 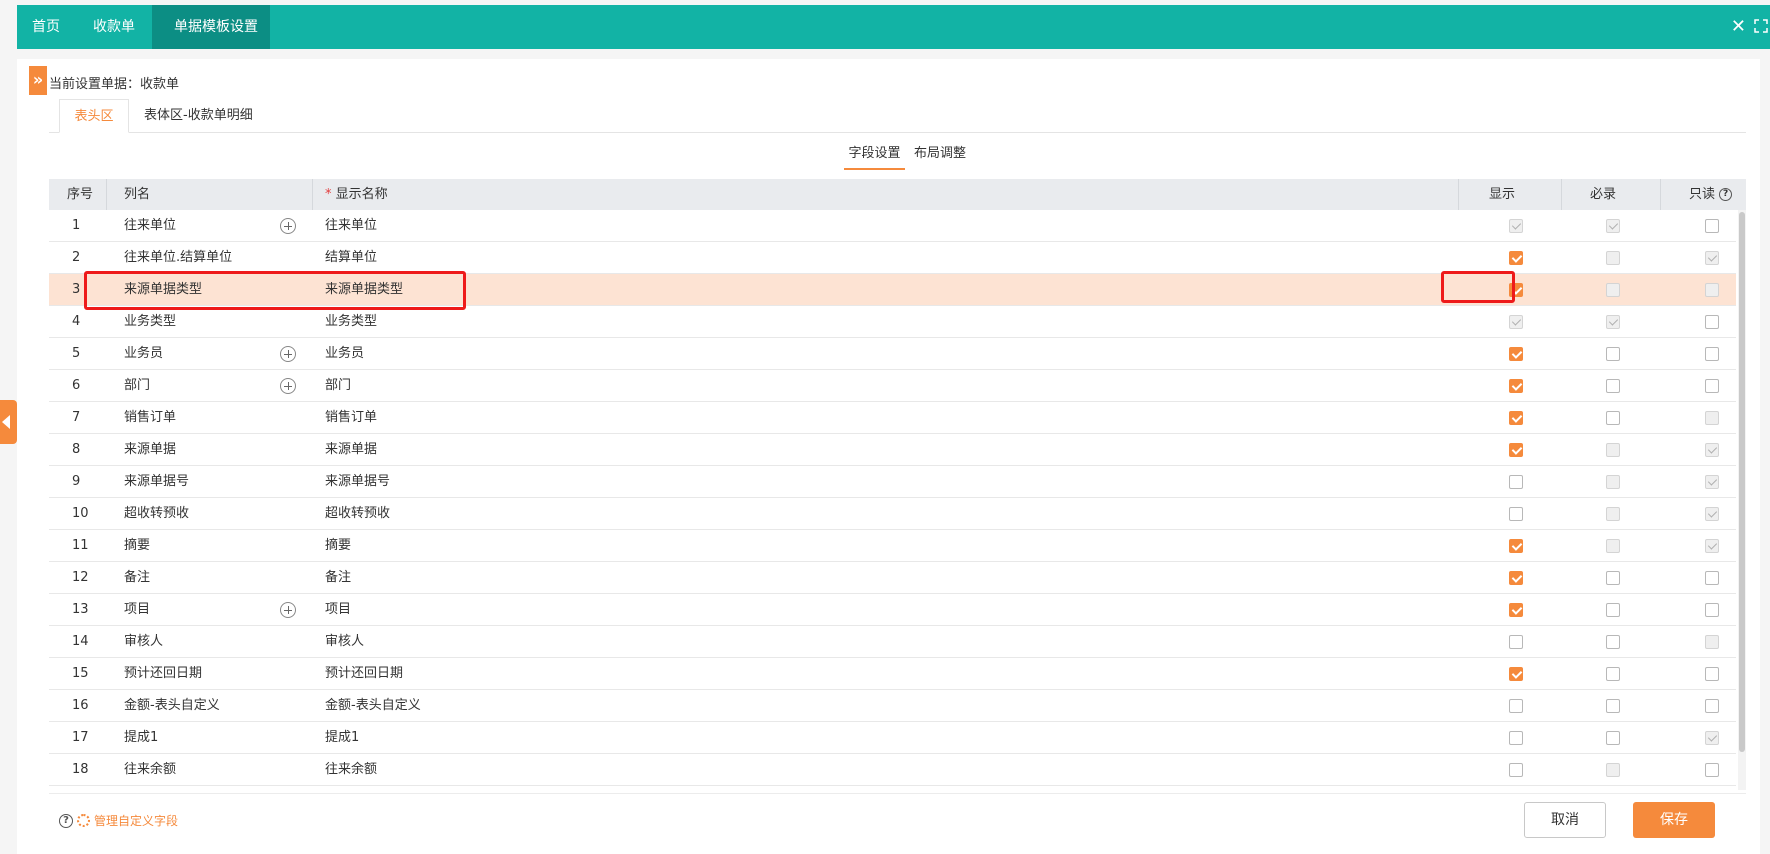 What do you see at coordinates (163, 673) in the screenshot?
I see `row-column-name: 预计还回日期` at bounding box center [163, 673].